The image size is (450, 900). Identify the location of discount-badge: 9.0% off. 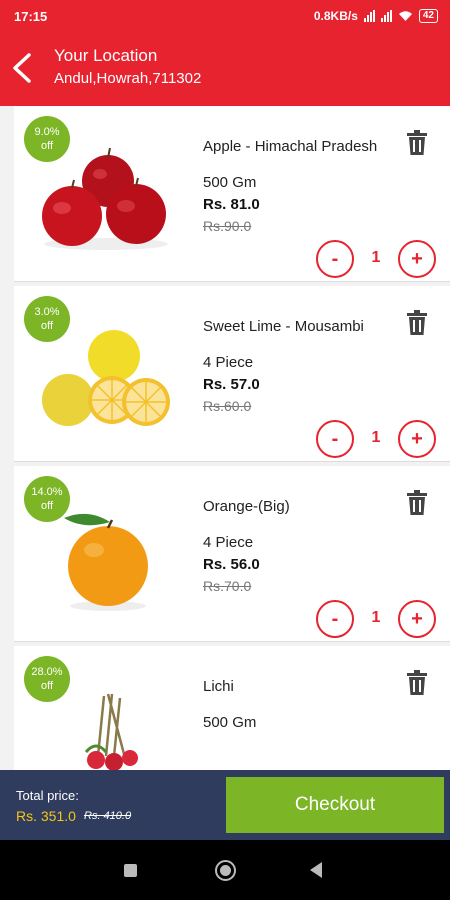
(47, 139).